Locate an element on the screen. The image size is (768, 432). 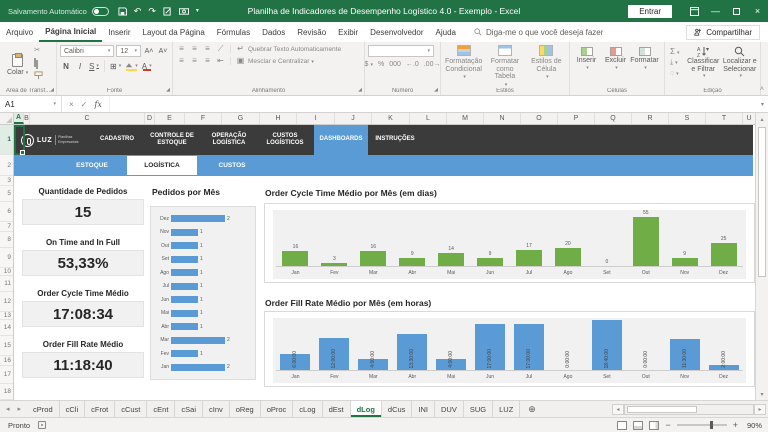
sheet-tab-cLog: cLog is located at coordinates (308, 409).